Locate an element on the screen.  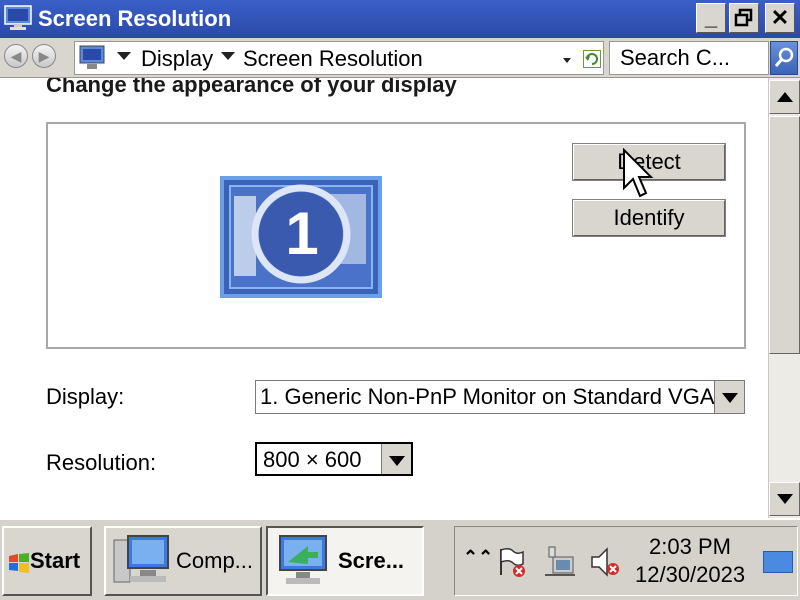
history-dropdown-icon is located at coordinates (567, 60).